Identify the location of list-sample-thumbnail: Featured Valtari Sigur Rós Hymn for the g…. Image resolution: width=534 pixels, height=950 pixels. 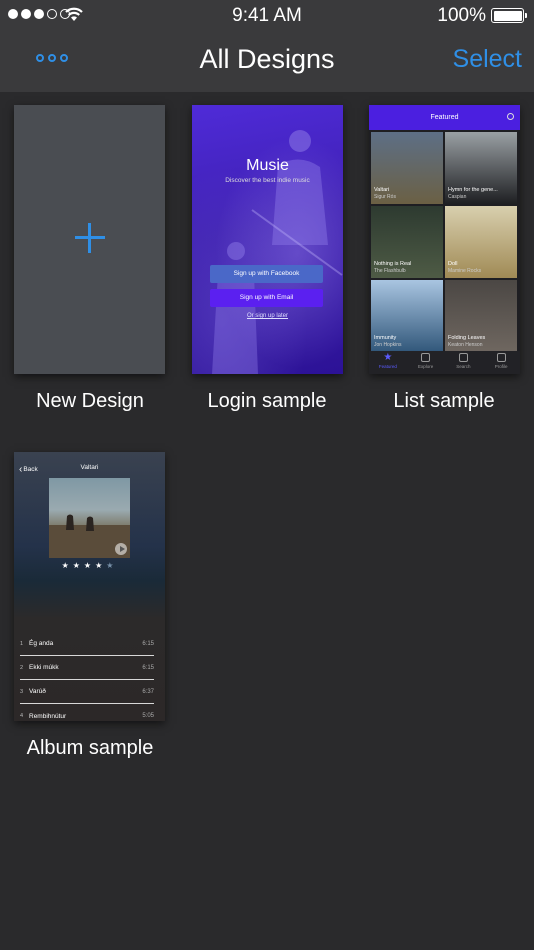
(444, 239).